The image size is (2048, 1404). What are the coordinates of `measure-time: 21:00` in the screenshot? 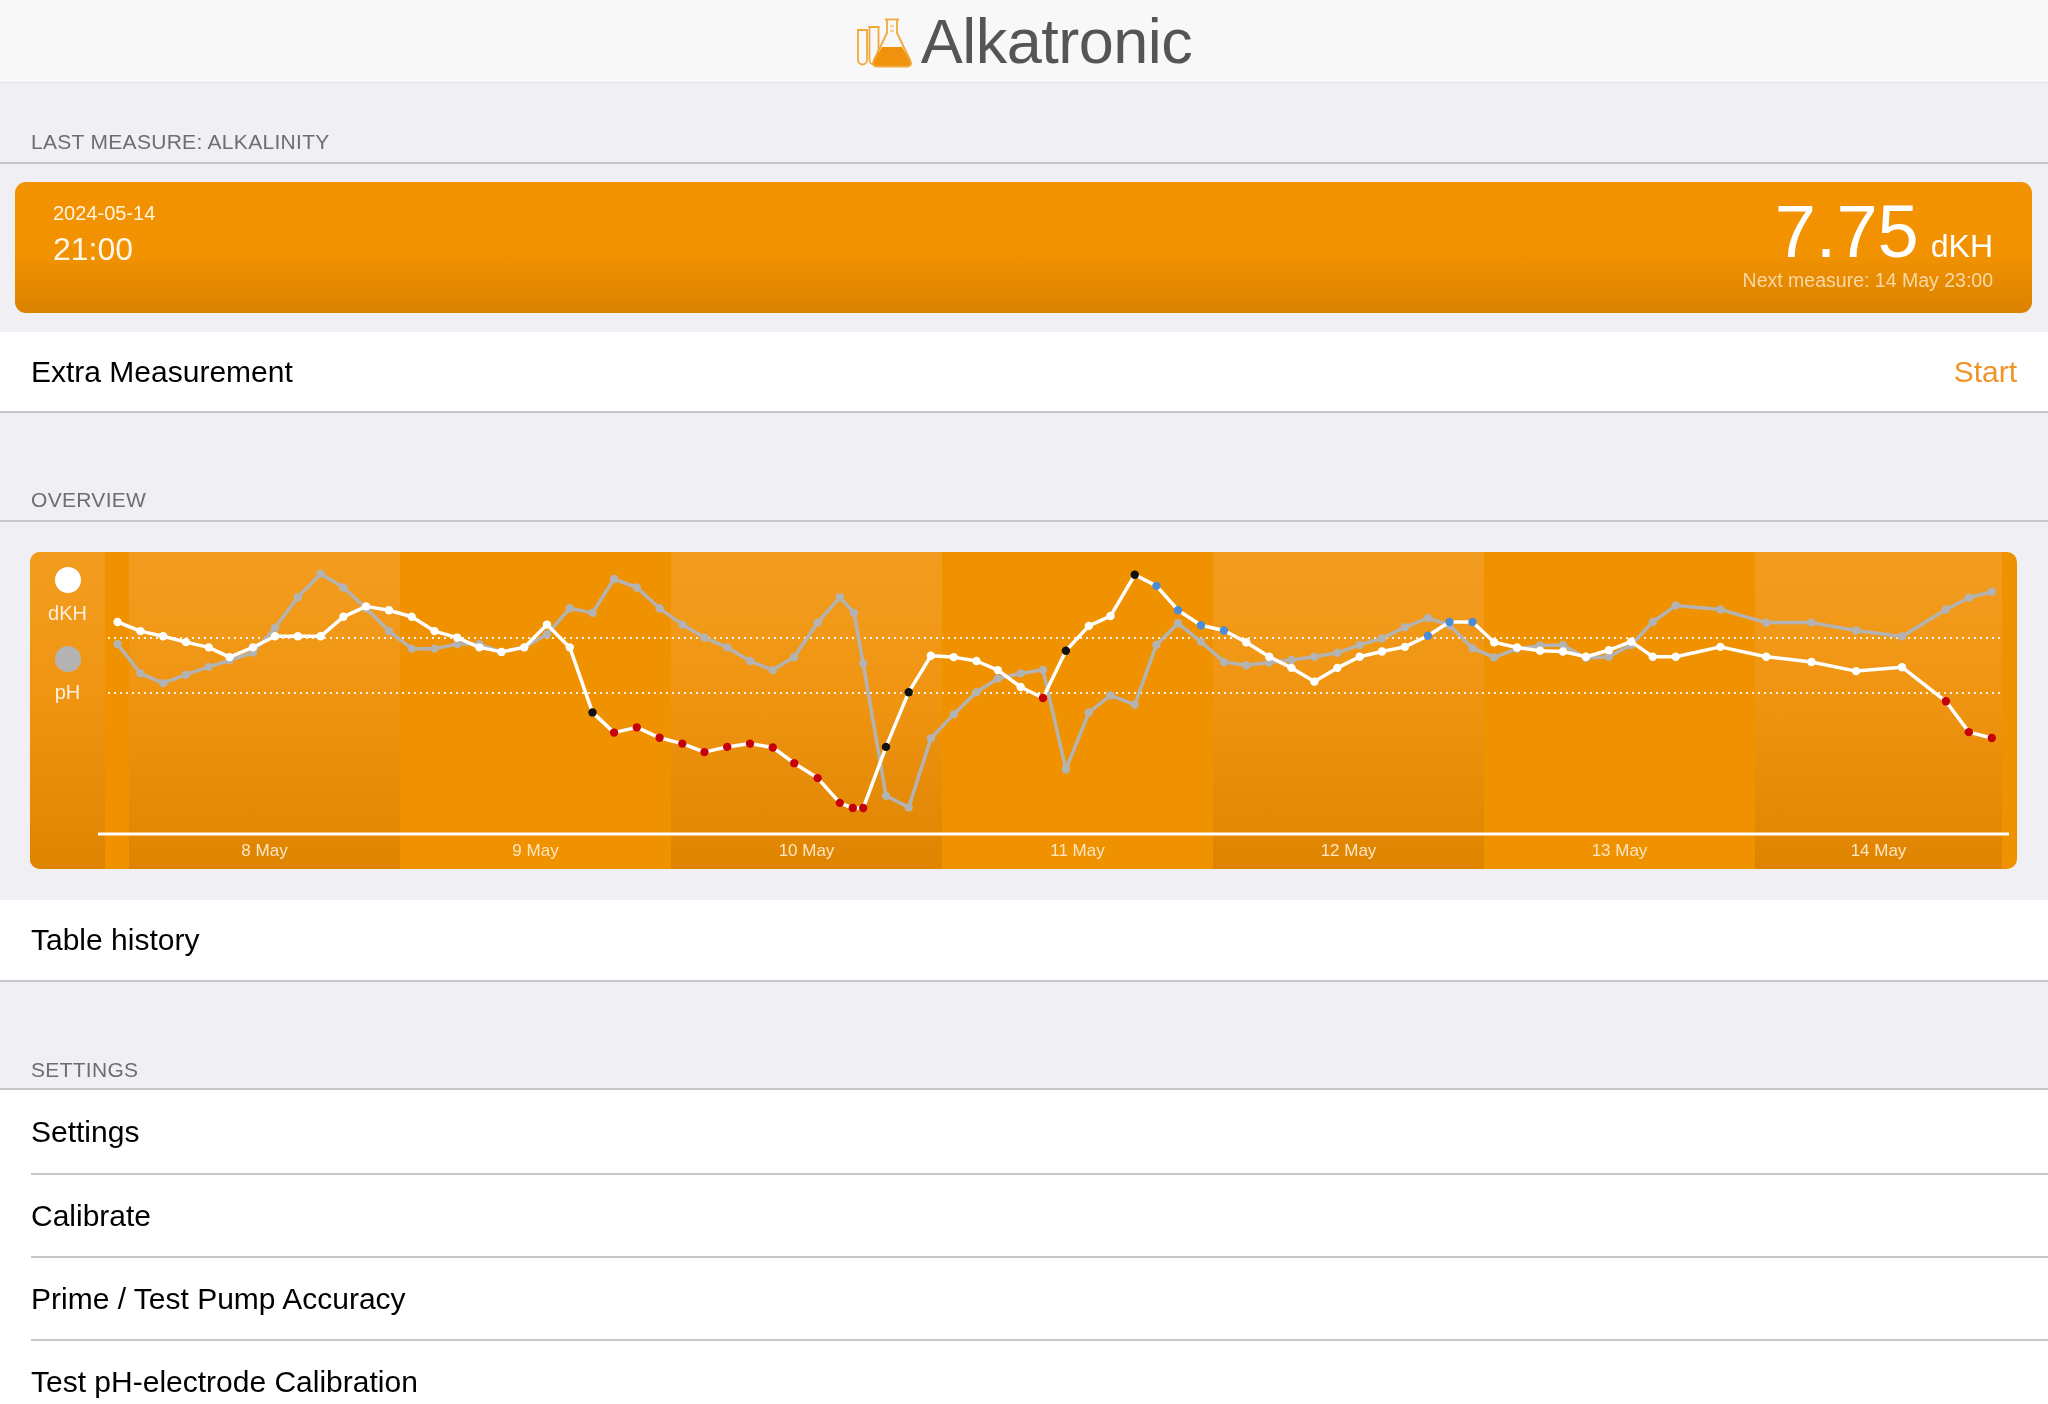 It's located at (94, 249).